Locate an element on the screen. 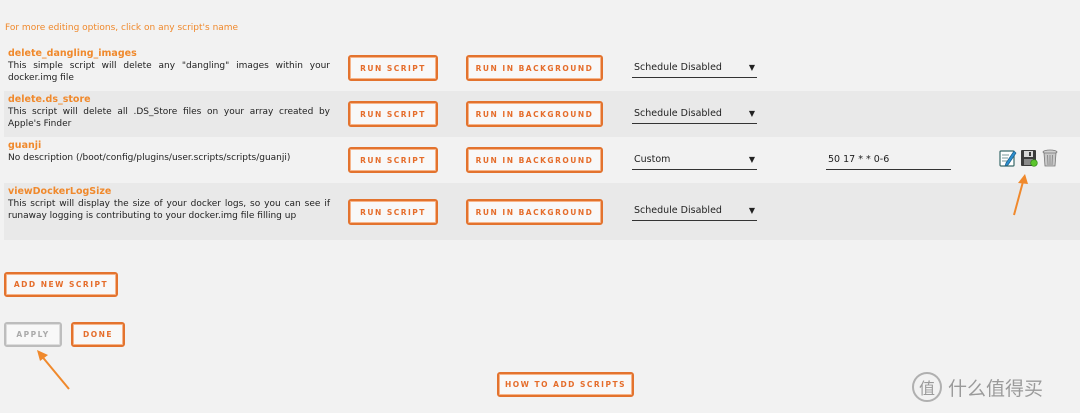 The image size is (1080, 413). trash-icon is located at coordinates (1050, 158).